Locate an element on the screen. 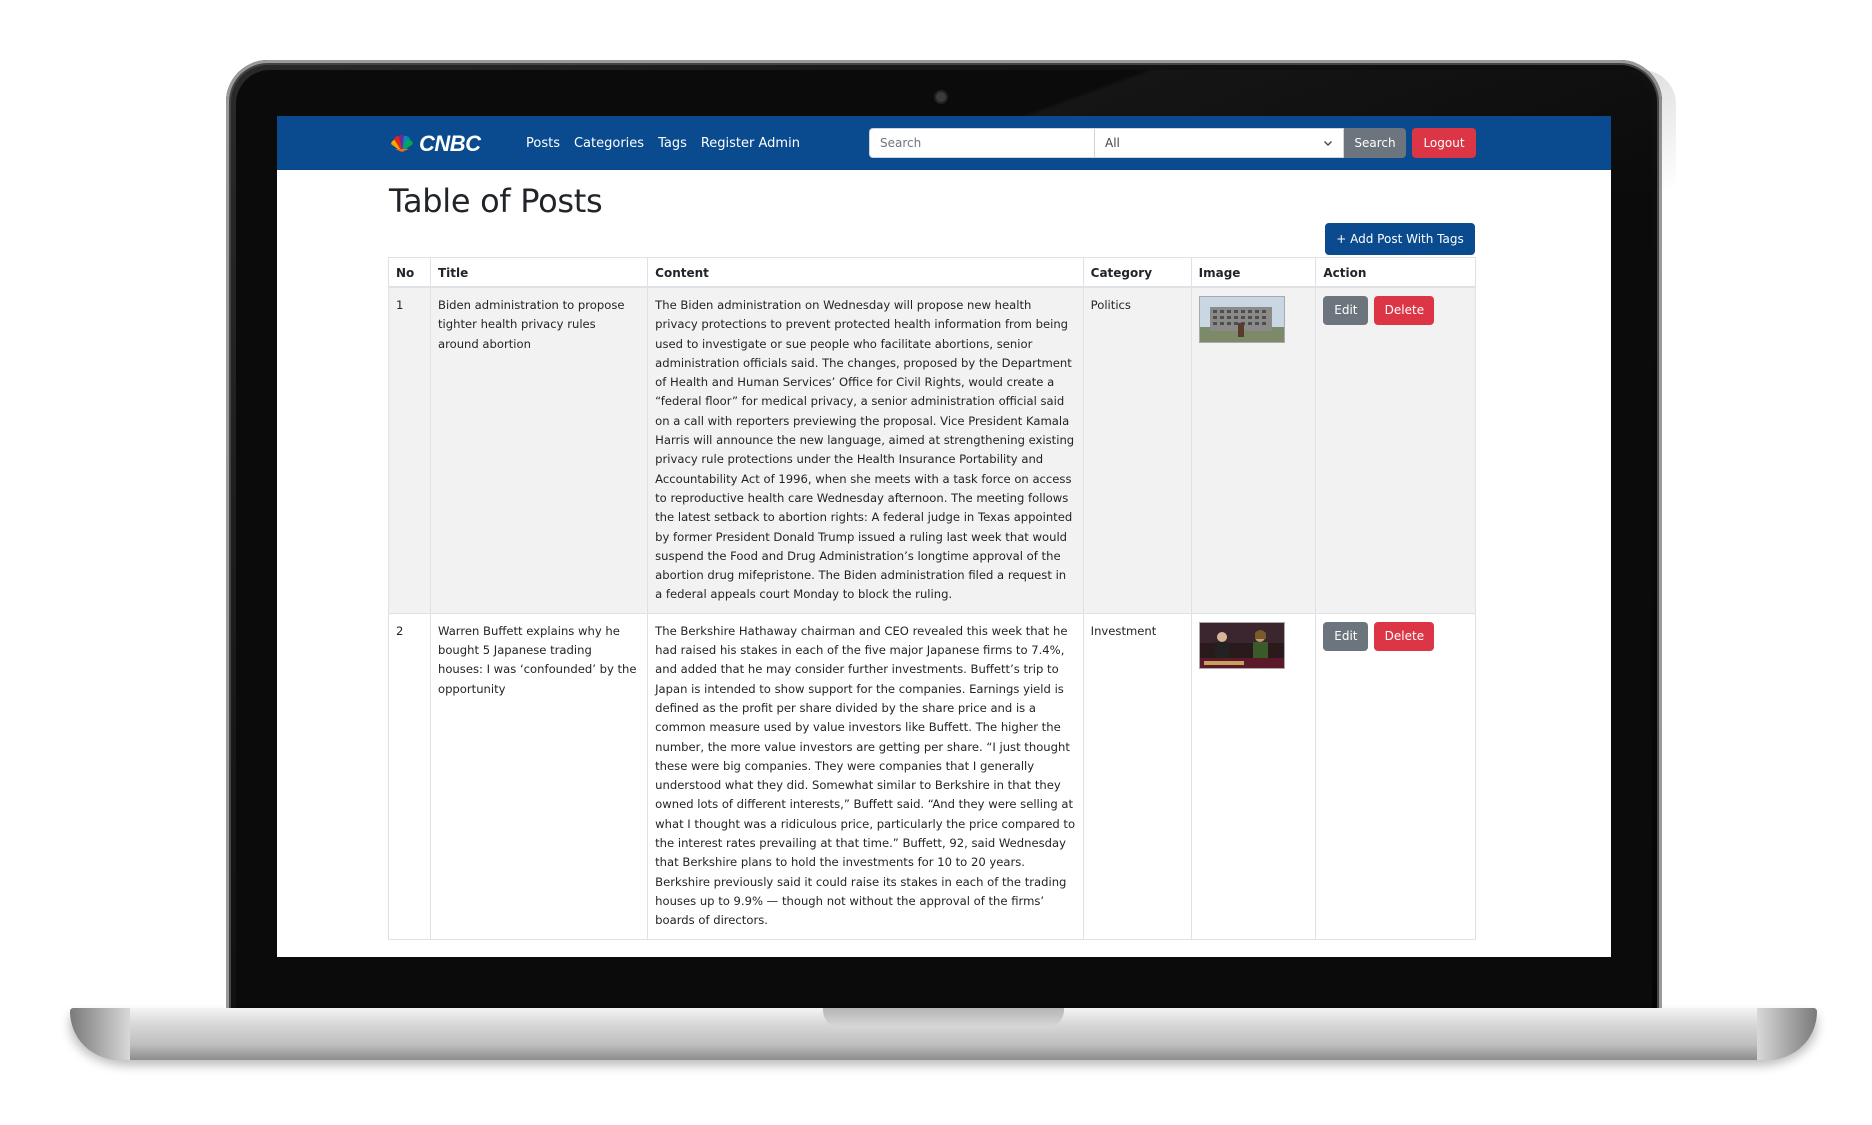  cell-no: 1 is located at coordinates (409, 450).